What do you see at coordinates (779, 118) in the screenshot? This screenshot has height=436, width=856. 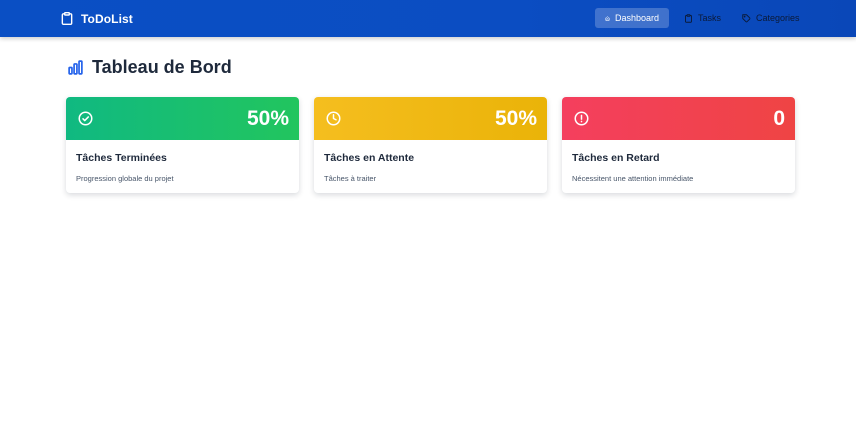 I see `stat-value: 0` at bounding box center [779, 118].